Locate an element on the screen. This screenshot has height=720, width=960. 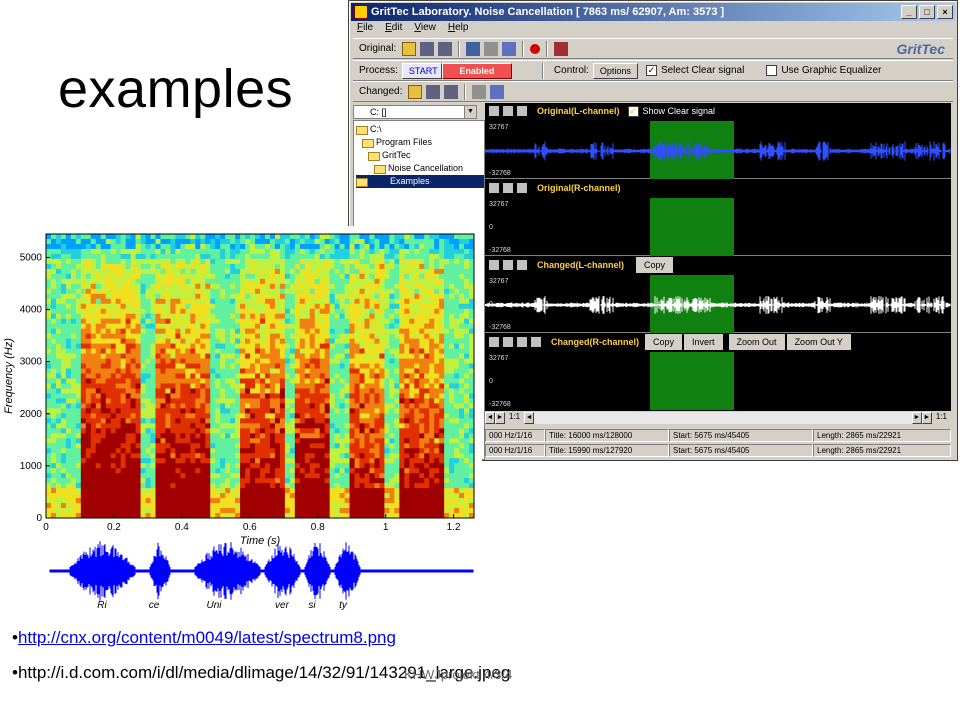
drive-select: C: [] ▼ is located at coordinates (415, 112).